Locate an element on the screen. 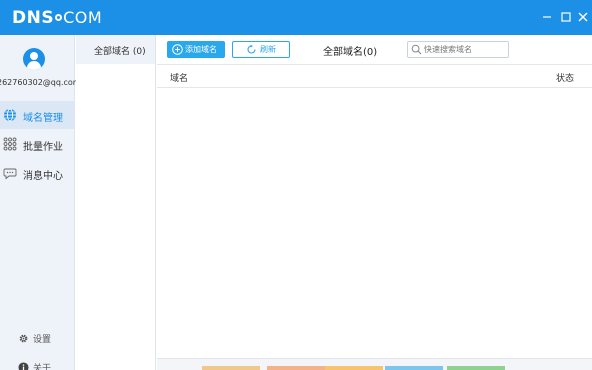 The image size is (592, 370). toolbar: 添加域名 刷新 全部域名(0) is located at coordinates (374, 49).